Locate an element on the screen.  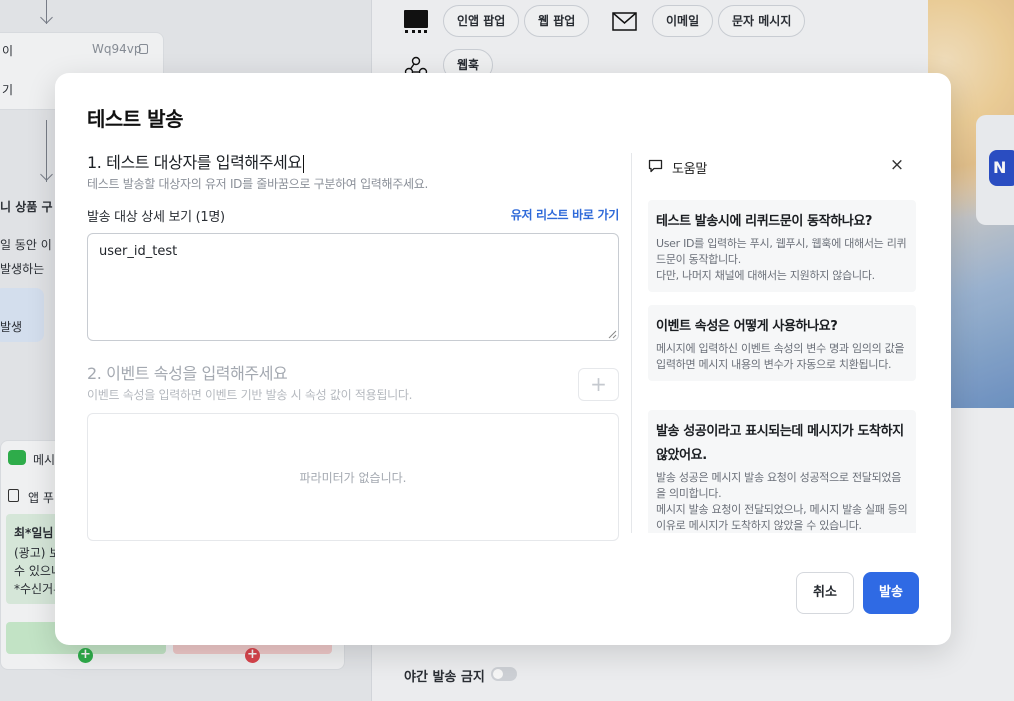
section1-title: 1. 테스트 대상자를 입력해주세요 is located at coordinates (195, 161).